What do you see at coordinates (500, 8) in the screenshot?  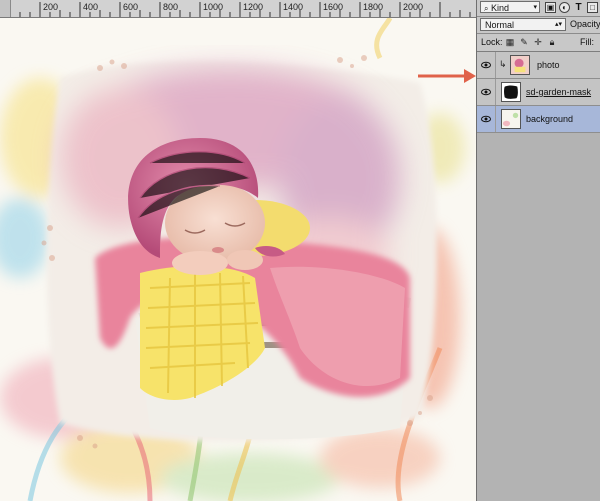 I see `kind-label: Kind` at bounding box center [500, 8].